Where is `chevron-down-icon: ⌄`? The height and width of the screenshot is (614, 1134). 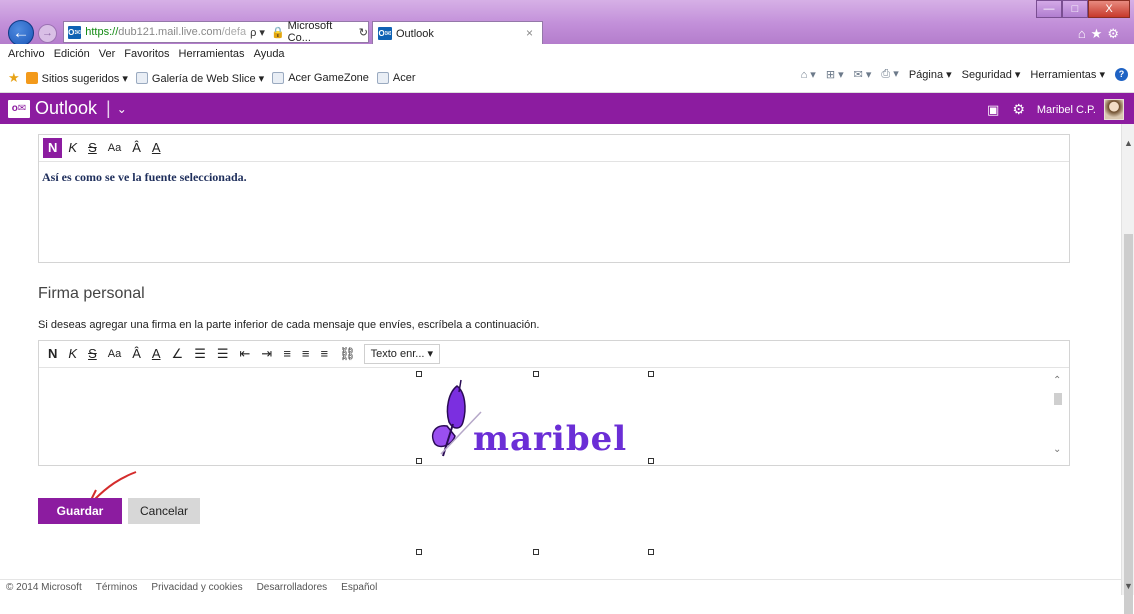
chevron-down-icon: ⌄ is located at coordinates (1057, 449).